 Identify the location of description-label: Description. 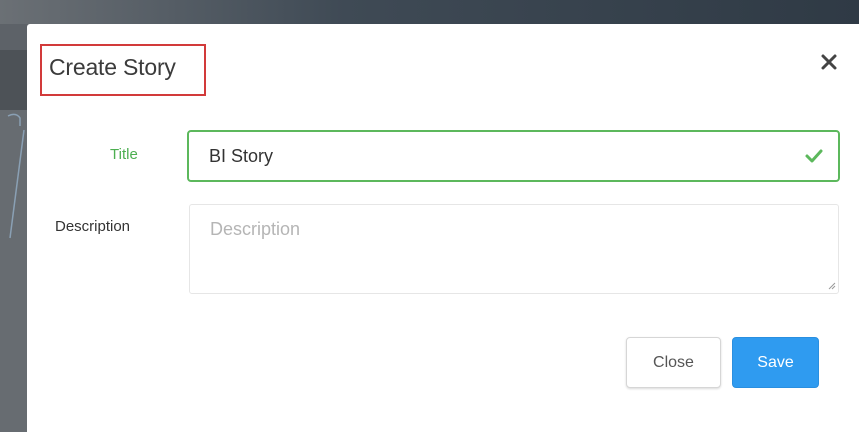
(93, 226).